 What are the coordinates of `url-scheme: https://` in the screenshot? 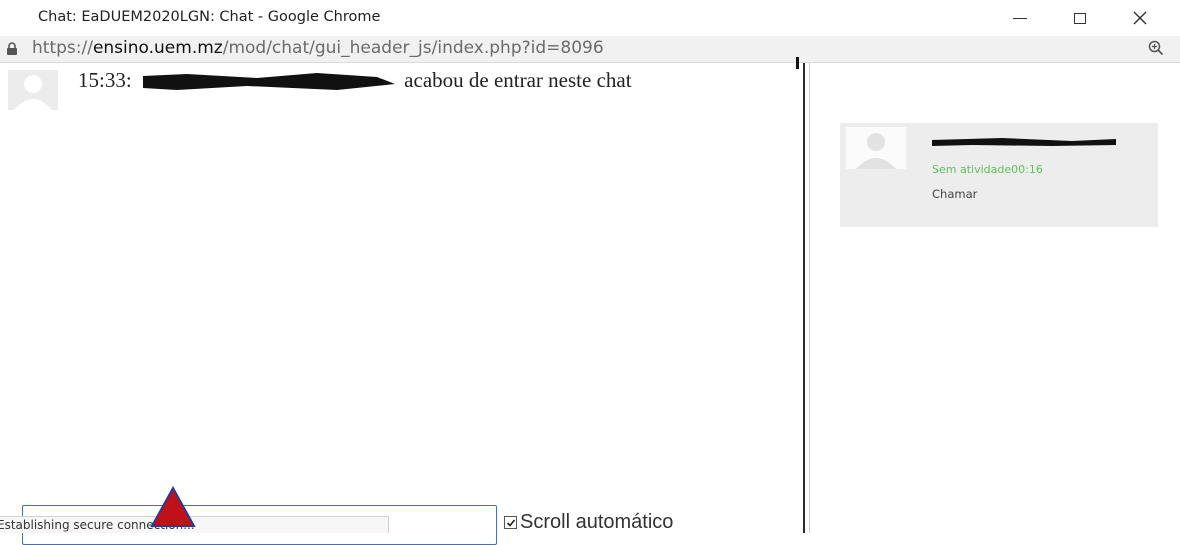 It's located at (62, 48).